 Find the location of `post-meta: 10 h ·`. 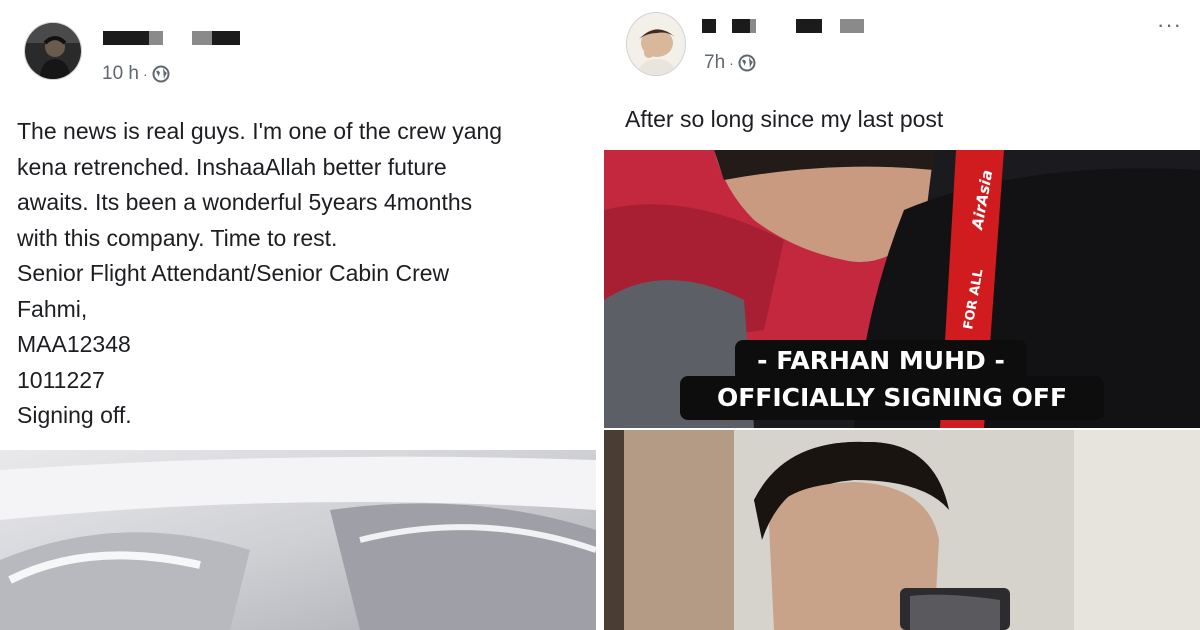

post-meta: 10 h · is located at coordinates (136, 74).